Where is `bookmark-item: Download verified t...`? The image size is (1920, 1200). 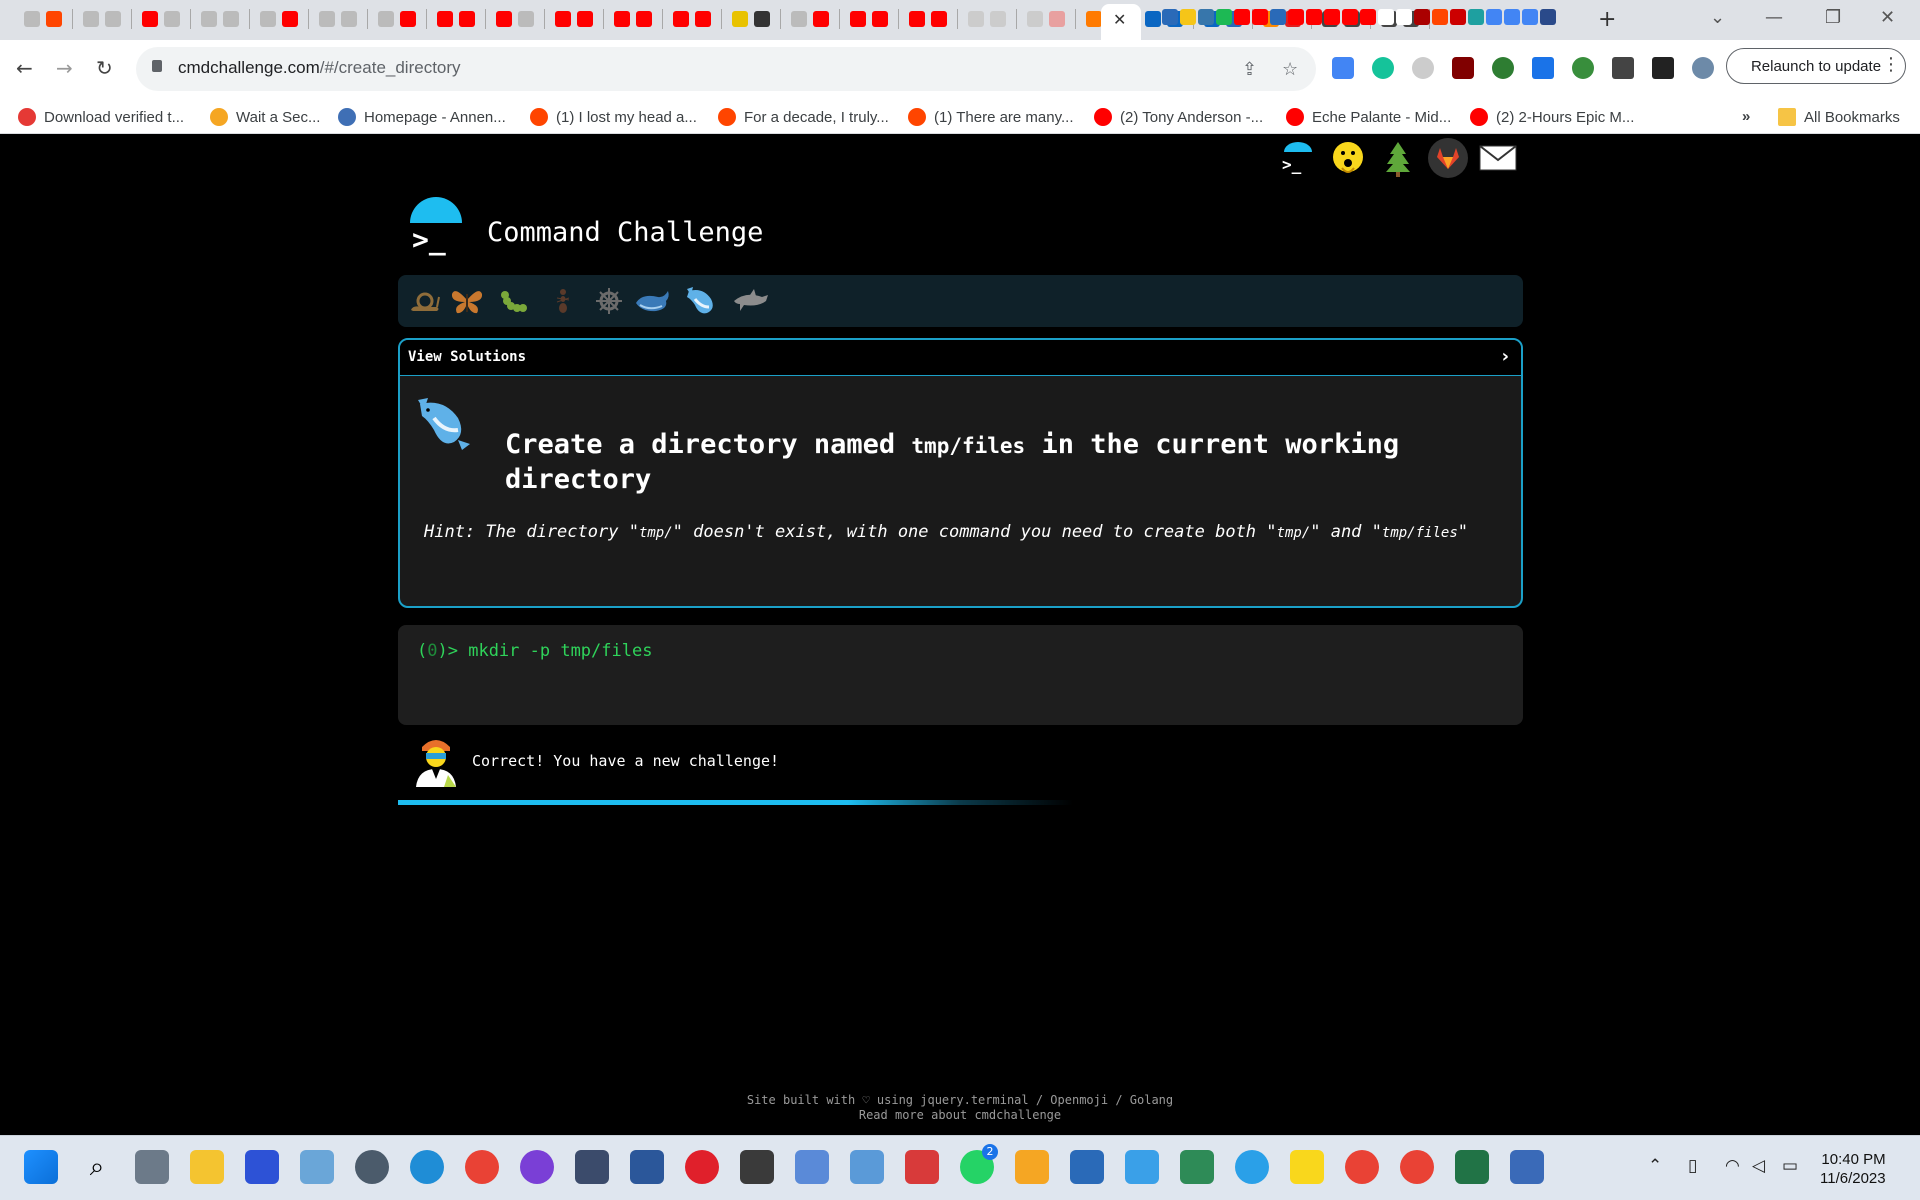 bookmark-item: Download verified t... is located at coordinates (101, 117).